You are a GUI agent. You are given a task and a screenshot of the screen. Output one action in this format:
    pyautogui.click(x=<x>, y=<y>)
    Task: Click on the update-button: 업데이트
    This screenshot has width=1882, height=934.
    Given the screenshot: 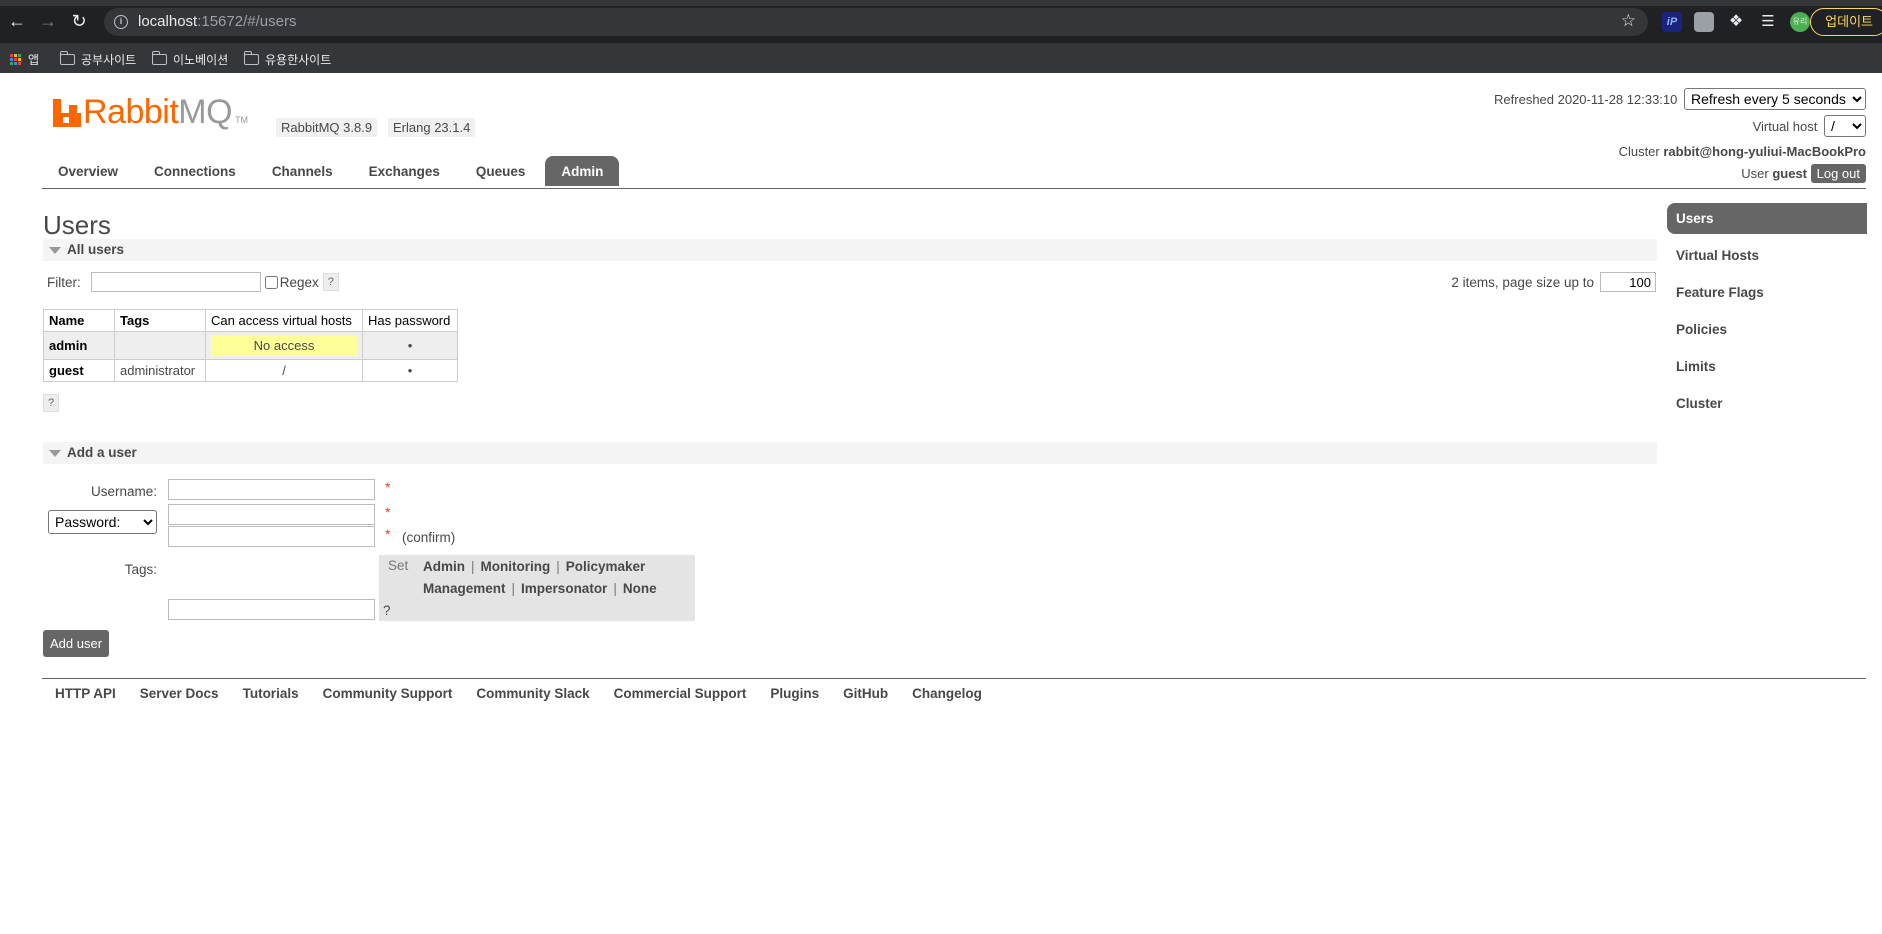 What is the action you would take?
    pyautogui.click(x=1846, y=22)
    